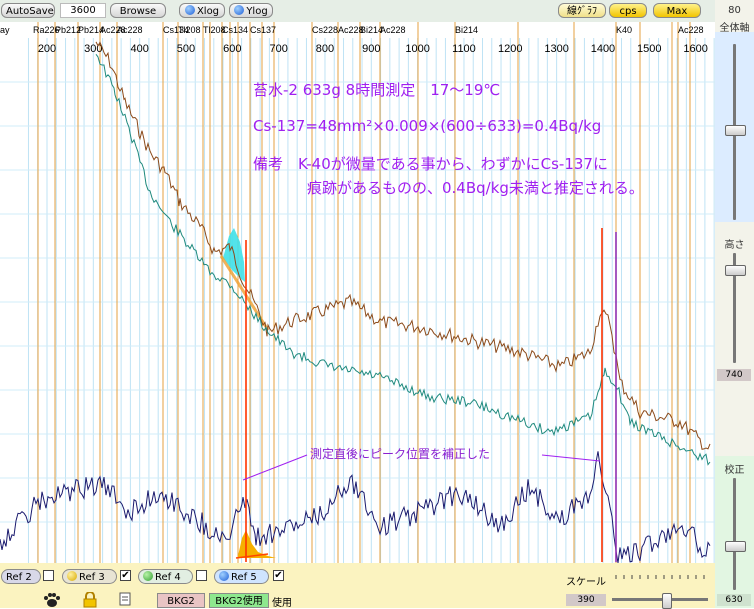  Describe the element at coordinates (189, 30) in the screenshot. I see `nuclide-label: Tl208` at that location.